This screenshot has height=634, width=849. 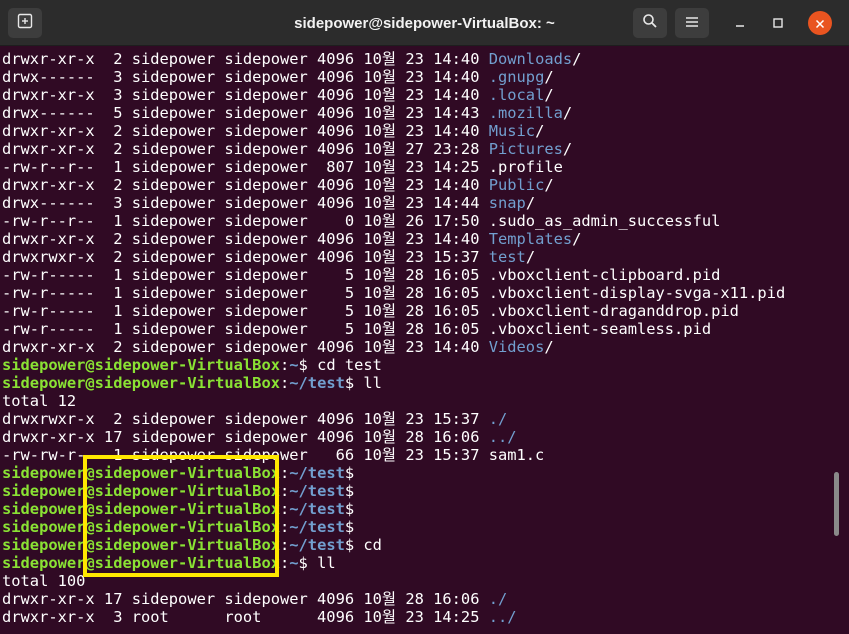 I want to click on terminal-text: $ ll, so click(x=317, y=563).